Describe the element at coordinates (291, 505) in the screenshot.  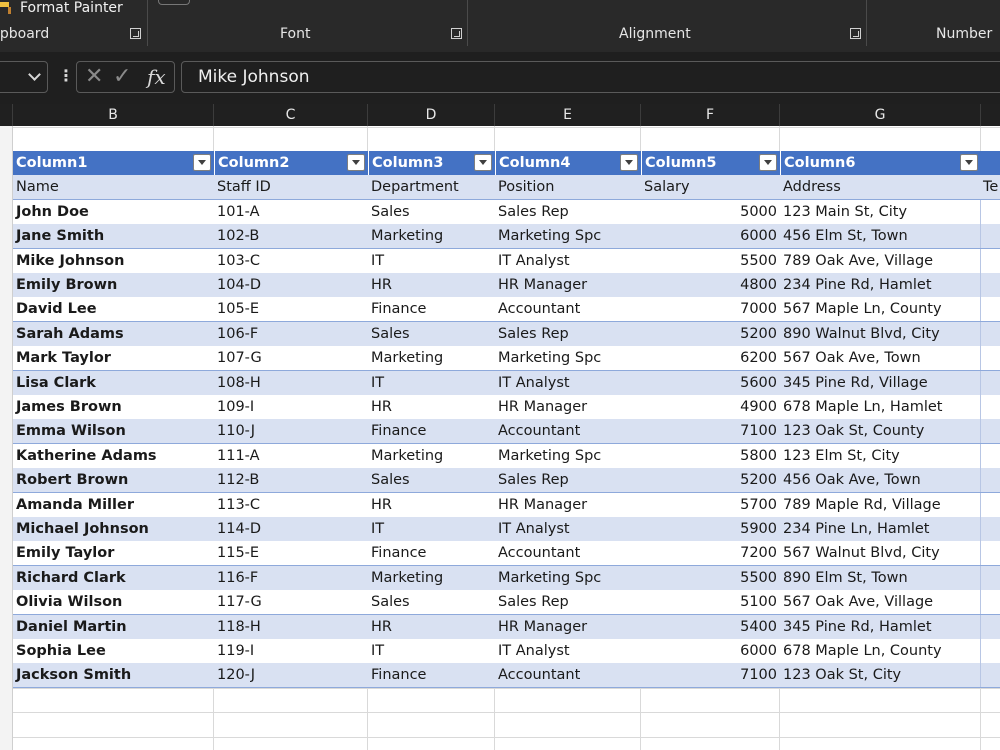
I see `table-cell: 113-C` at that location.